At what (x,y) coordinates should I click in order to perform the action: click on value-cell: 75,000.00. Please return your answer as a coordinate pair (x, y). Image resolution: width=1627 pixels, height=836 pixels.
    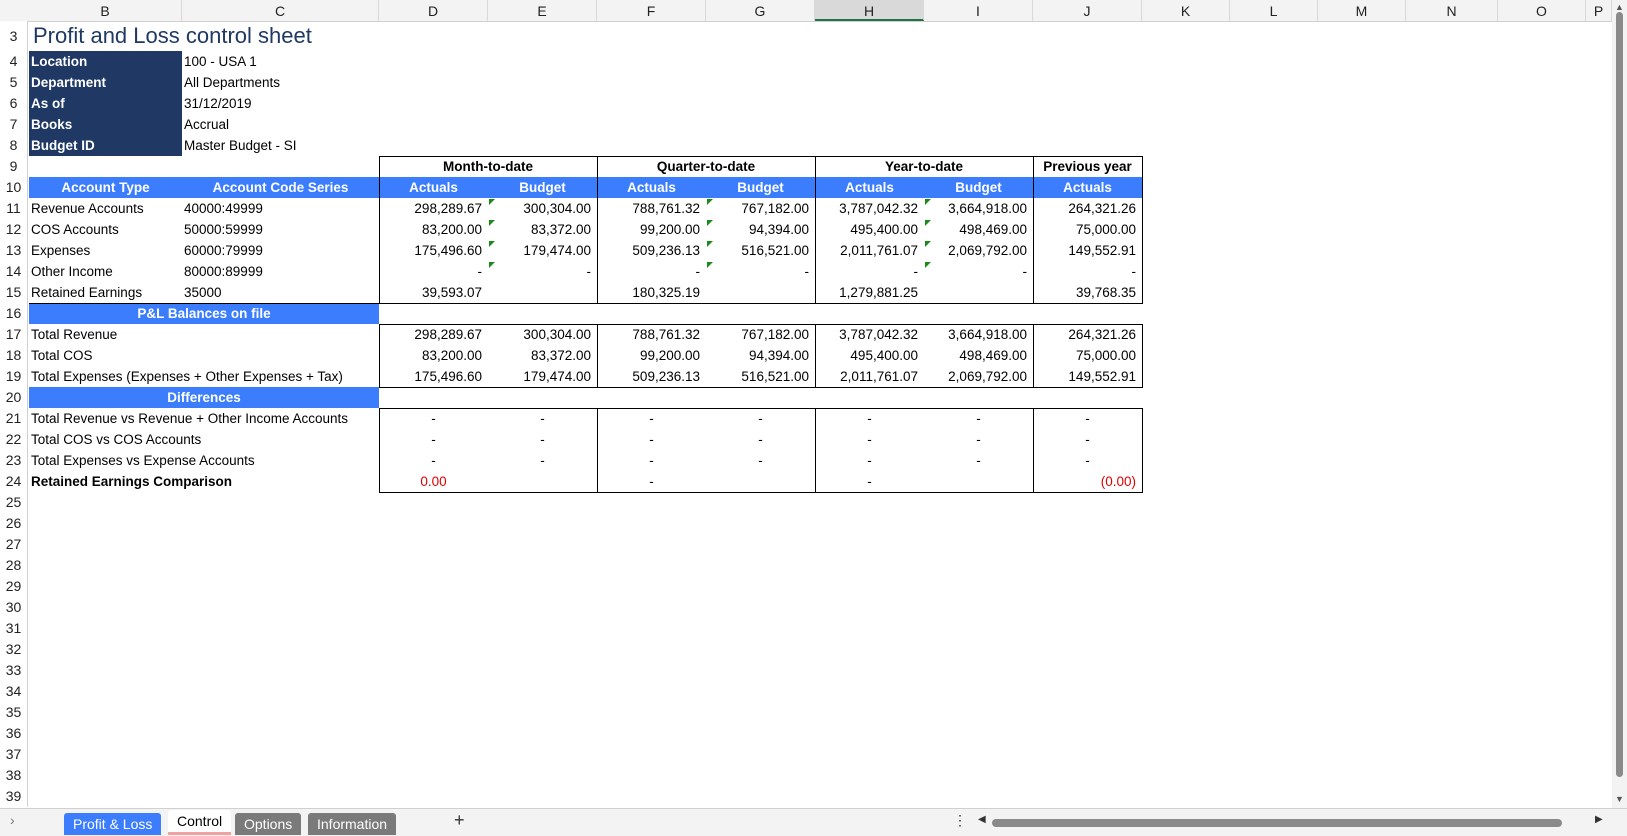
    Looking at the image, I should click on (1087, 355).